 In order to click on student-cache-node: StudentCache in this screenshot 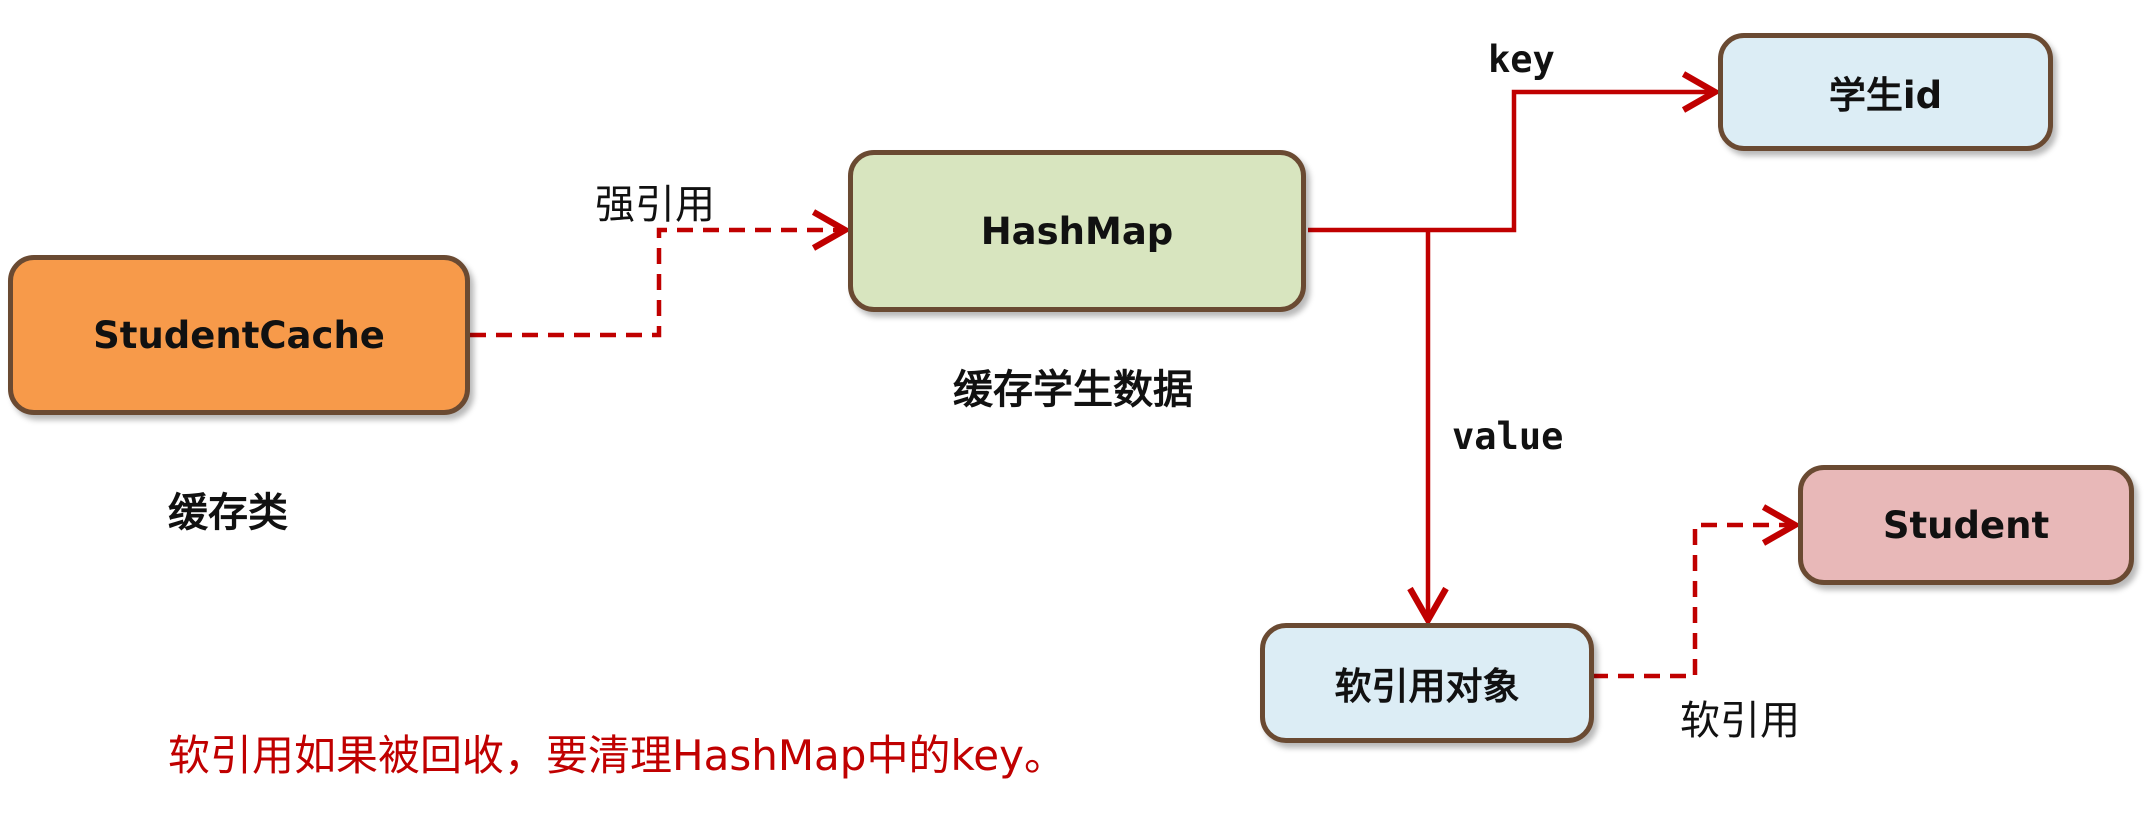, I will do `click(239, 335)`.